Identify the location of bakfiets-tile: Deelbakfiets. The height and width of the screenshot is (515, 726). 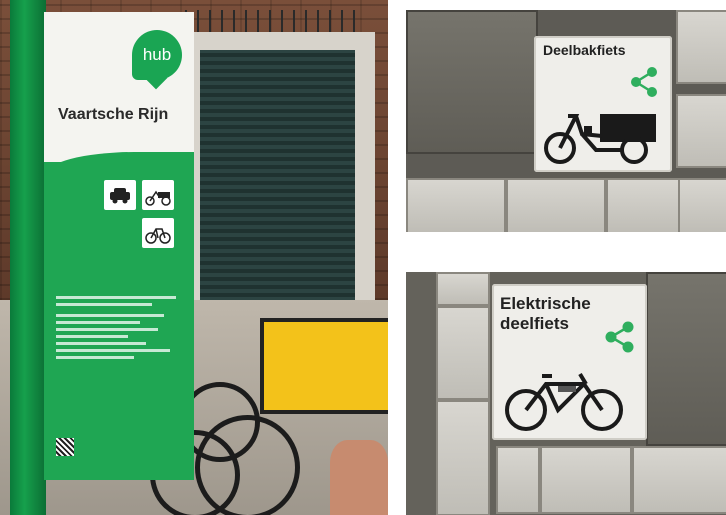
(603, 104).